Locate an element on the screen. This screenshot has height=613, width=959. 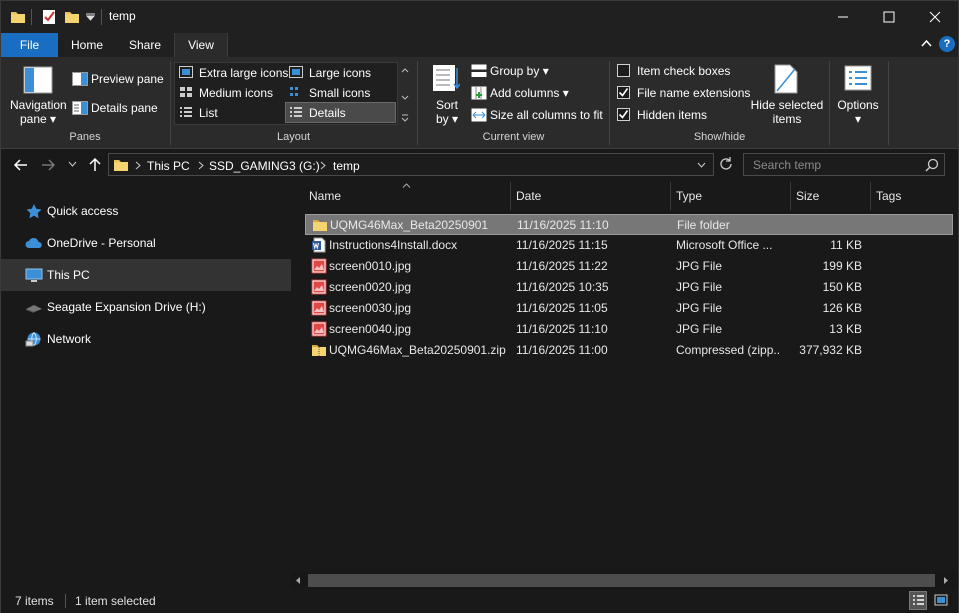
hidden-items-checkbox is located at coordinates (623, 114).